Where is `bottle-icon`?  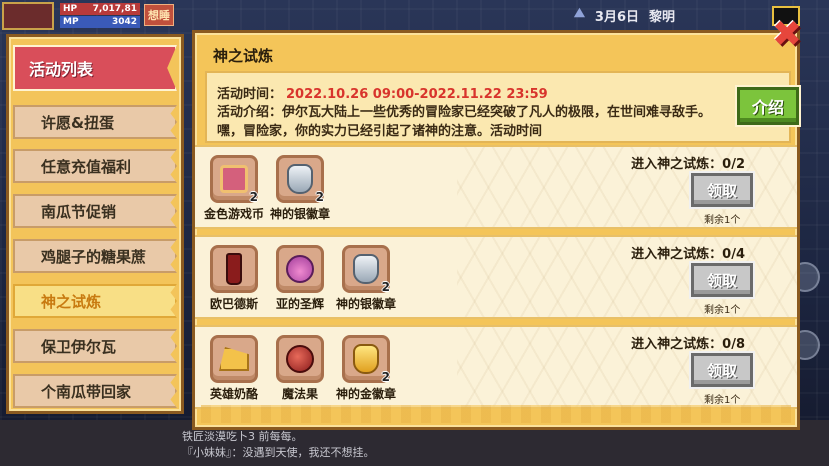 bottle-icon is located at coordinates (234, 269).